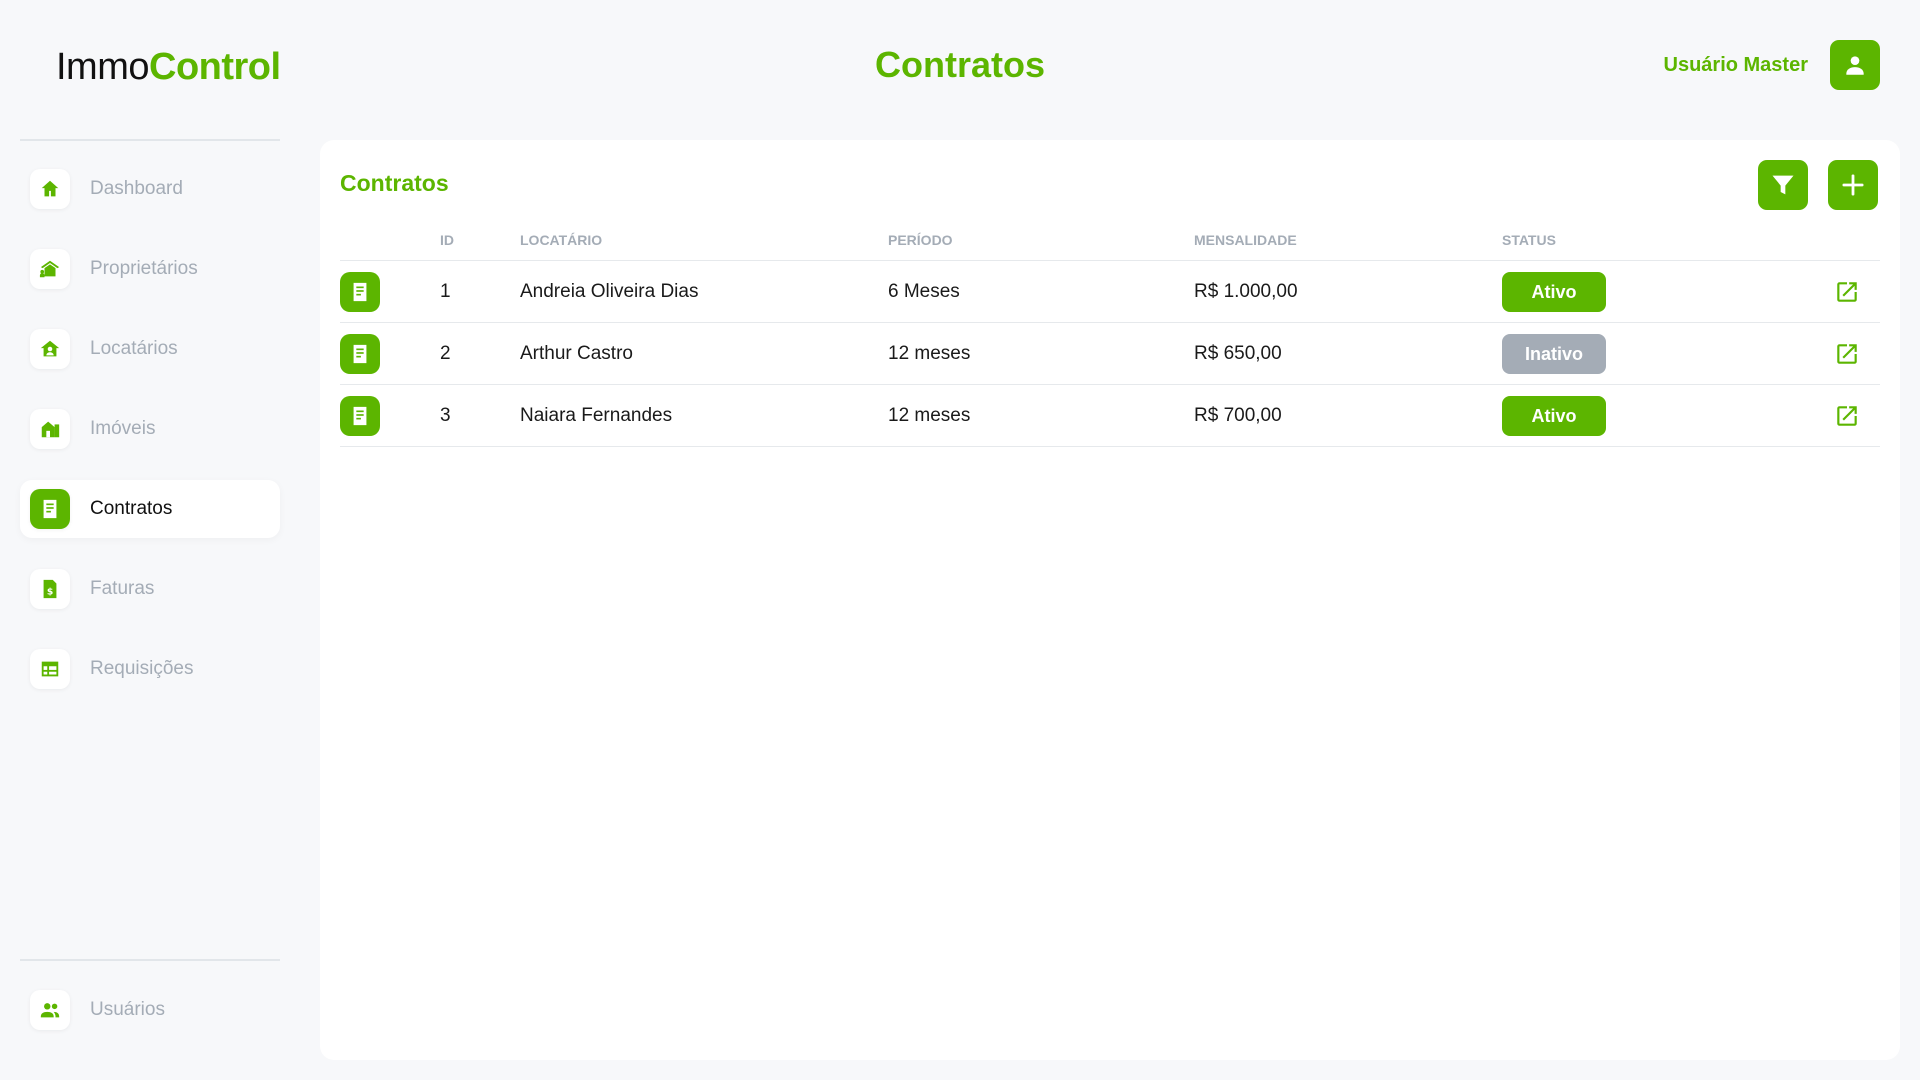 The width and height of the screenshot is (1920, 1080). What do you see at coordinates (1041, 291) in the screenshot?
I see `cell-periodo: 6 Meses` at bounding box center [1041, 291].